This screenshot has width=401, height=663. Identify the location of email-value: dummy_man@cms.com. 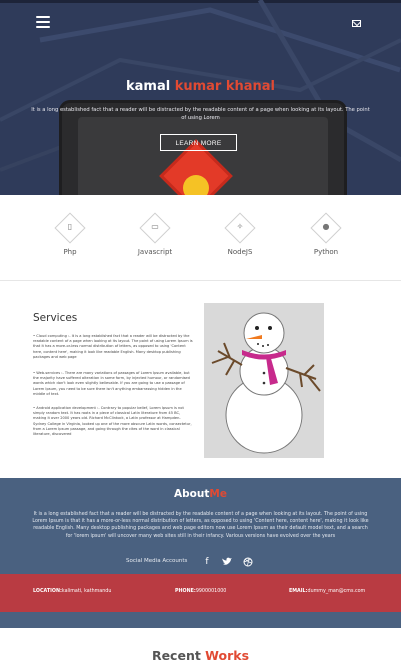
(337, 591).